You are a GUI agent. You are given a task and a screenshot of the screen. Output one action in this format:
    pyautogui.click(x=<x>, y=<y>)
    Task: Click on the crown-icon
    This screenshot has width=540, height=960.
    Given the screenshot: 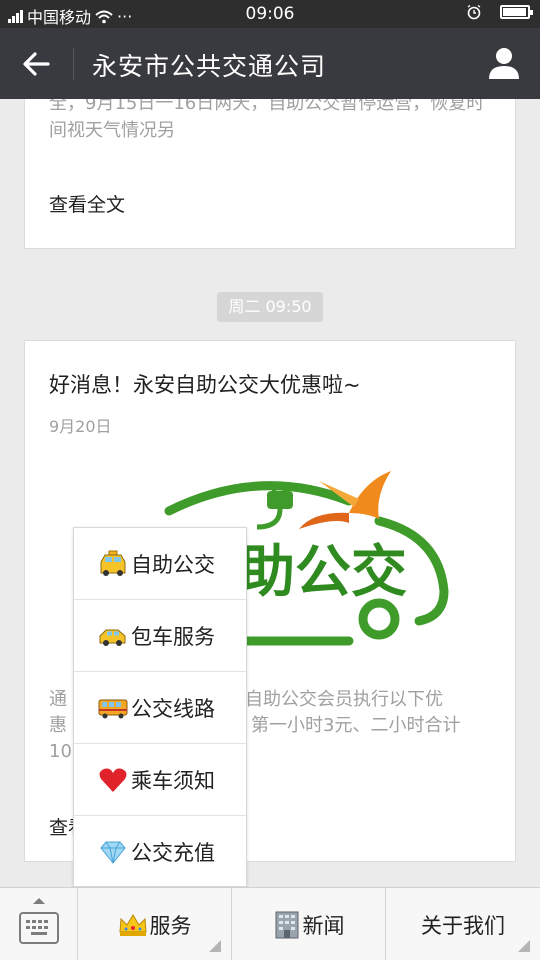 What is the action you would take?
    pyautogui.click(x=133, y=925)
    